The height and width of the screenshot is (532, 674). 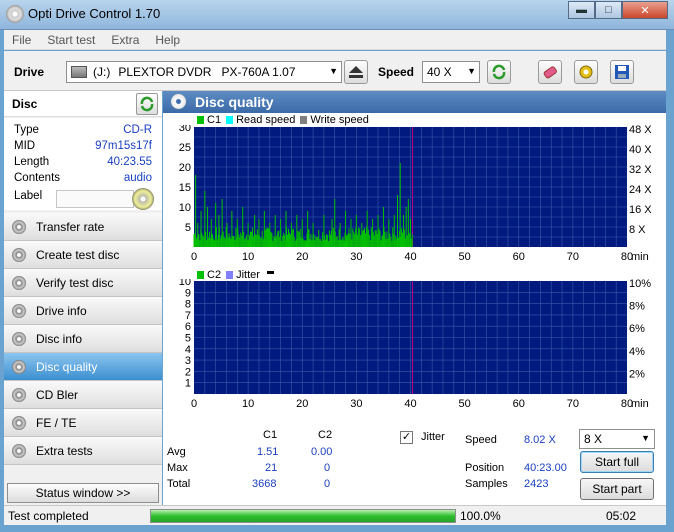 I want to click on stat-label-avg: Avg, so click(x=176, y=452).